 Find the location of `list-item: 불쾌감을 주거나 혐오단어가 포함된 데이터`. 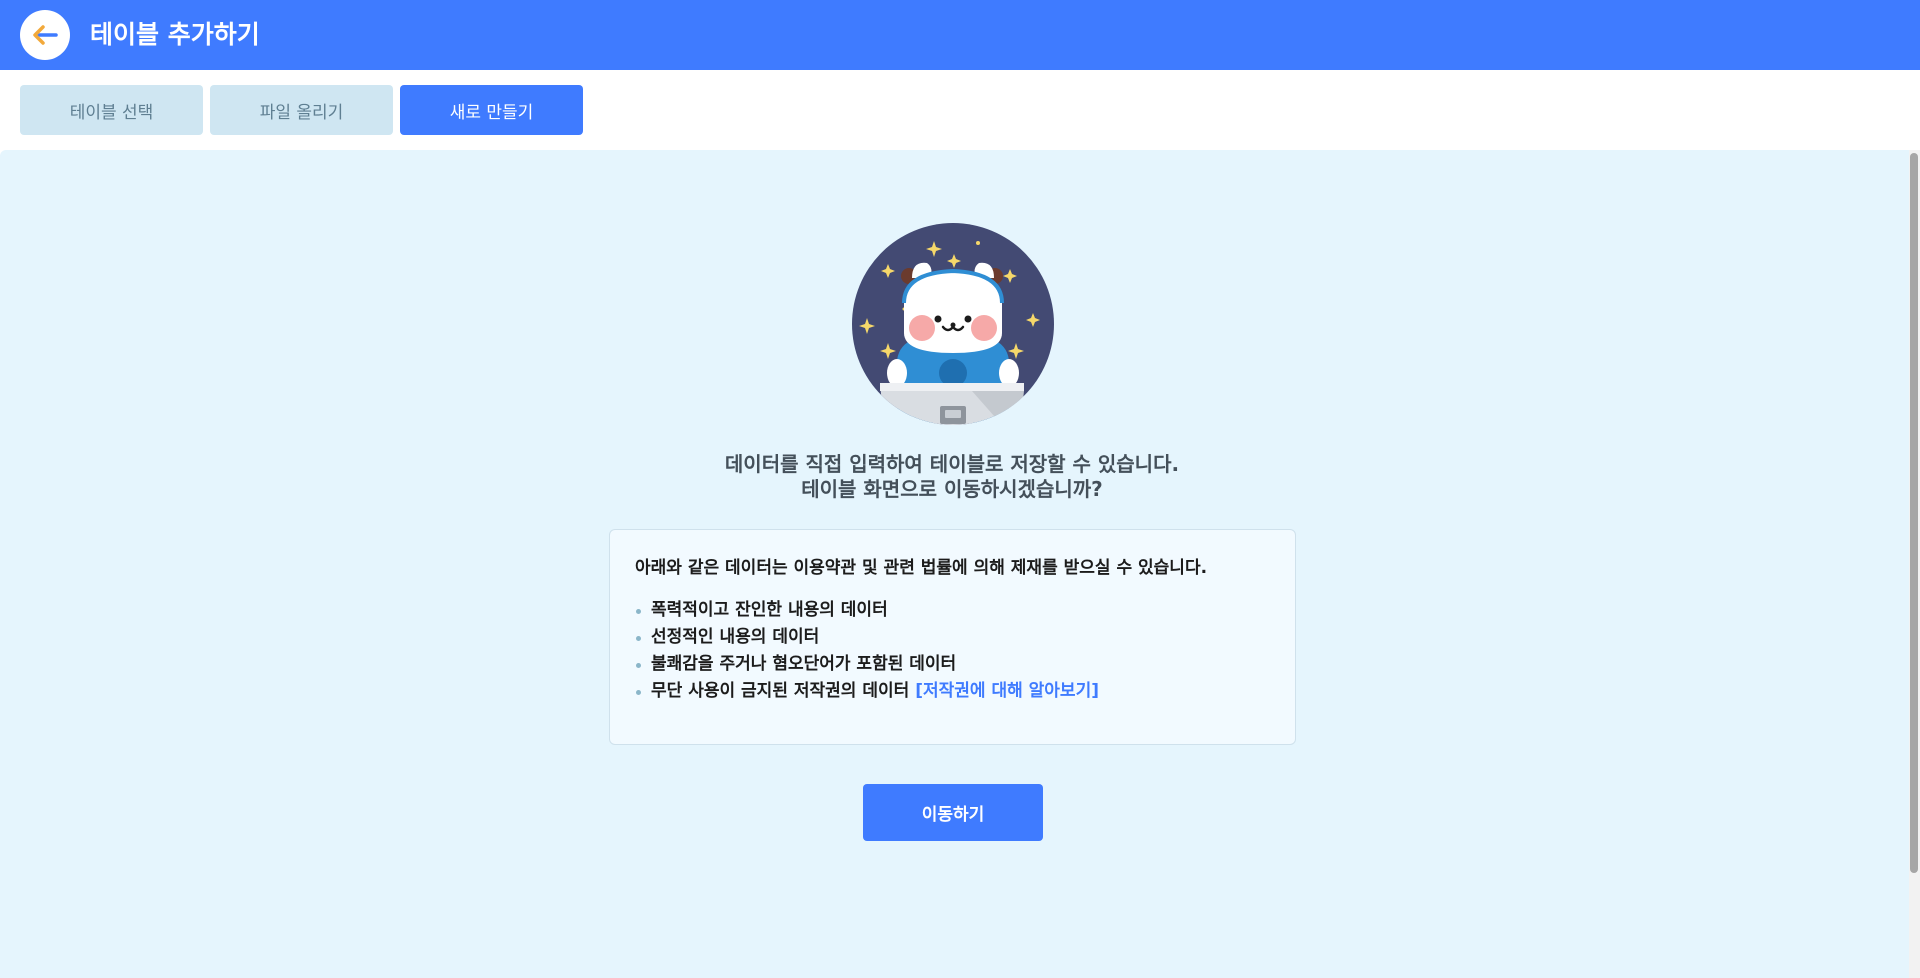

list-item: 불쾌감을 주거나 혐오단어가 포함된 데이터 is located at coordinates (953, 664).